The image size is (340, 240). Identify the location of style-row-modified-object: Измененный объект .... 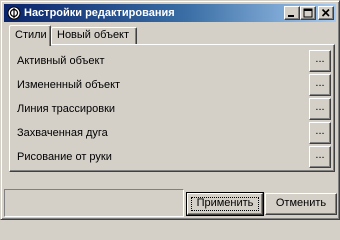
(172, 85).